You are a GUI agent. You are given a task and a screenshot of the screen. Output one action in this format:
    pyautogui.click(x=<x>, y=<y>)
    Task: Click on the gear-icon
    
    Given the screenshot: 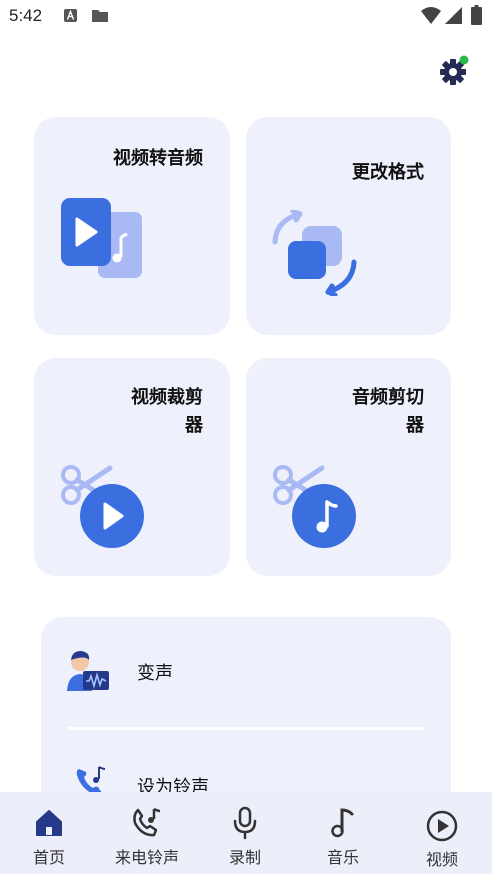 What is the action you would take?
    pyautogui.click(x=454, y=70)
    